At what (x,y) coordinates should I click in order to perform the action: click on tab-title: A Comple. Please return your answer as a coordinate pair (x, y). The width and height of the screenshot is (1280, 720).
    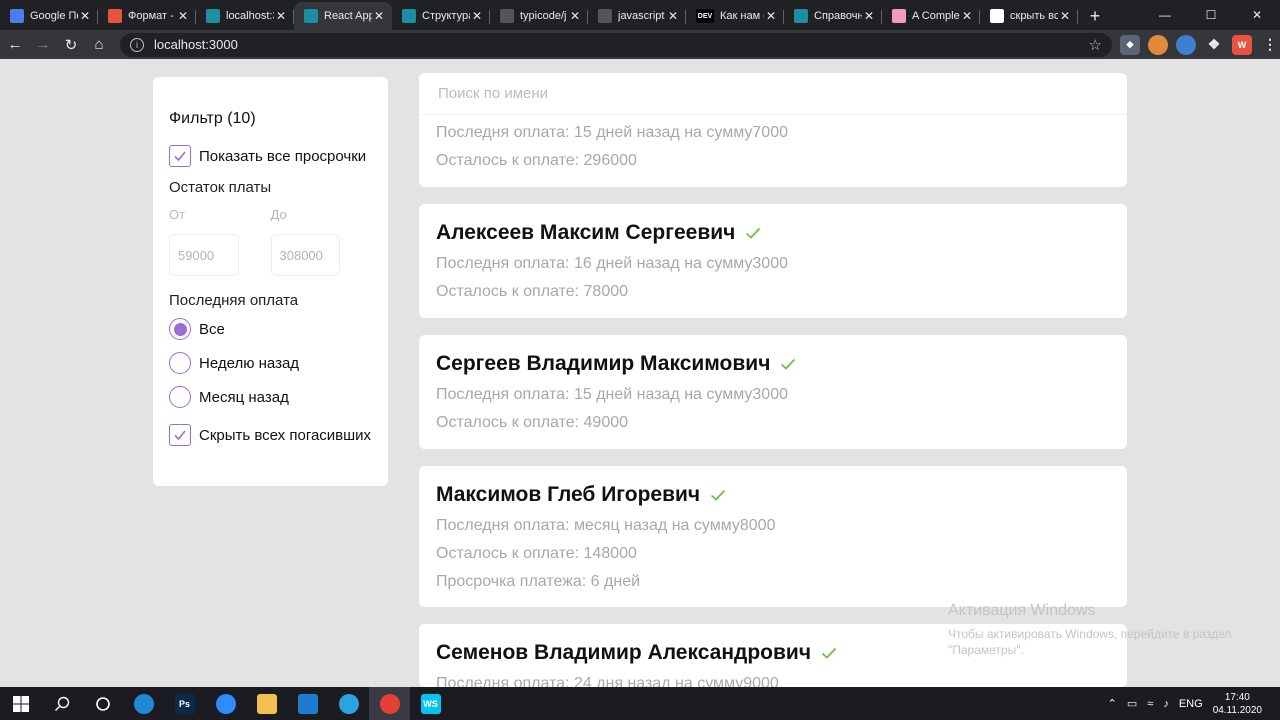
    Looking at the image, I should click on (936, 16).